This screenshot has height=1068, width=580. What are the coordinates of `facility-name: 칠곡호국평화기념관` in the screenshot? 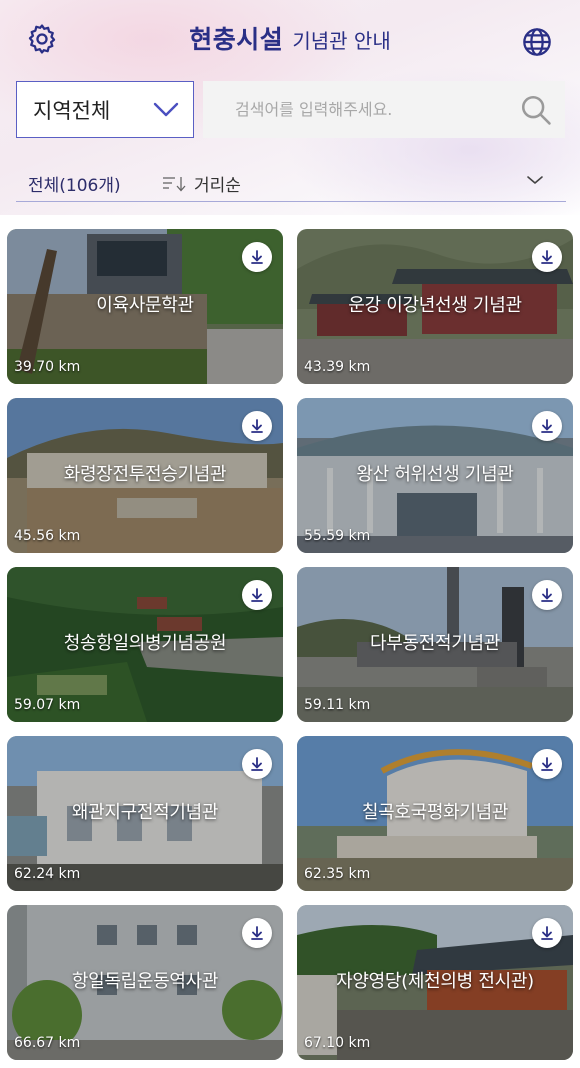 It's located at (435, 812).